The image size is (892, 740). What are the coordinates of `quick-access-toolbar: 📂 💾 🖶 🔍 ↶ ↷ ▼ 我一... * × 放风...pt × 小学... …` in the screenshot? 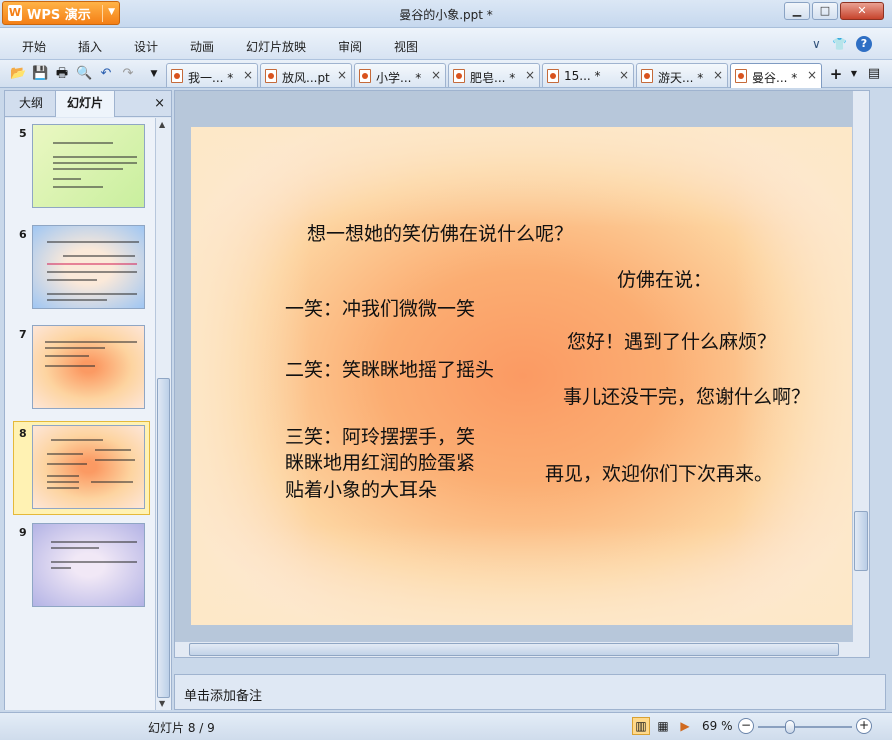 It's located at (446, 74).